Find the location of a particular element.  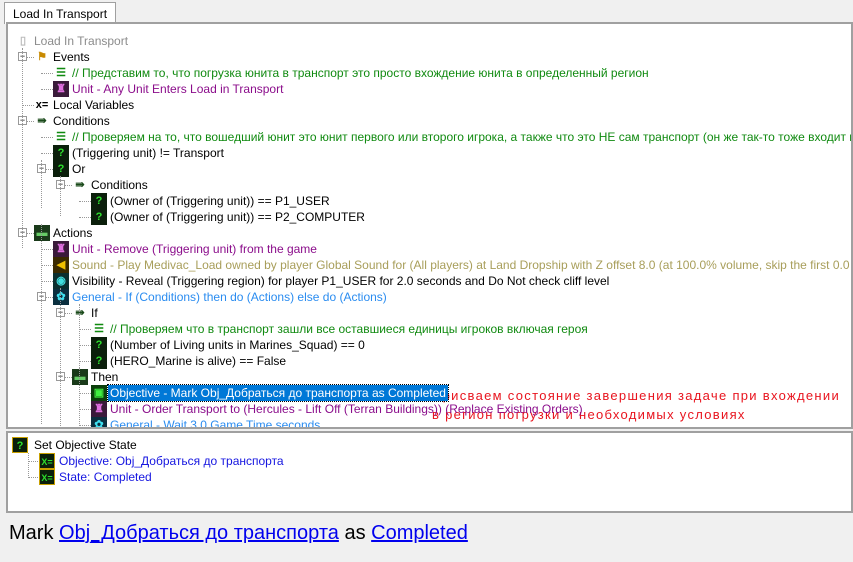

tree-node: ? (HERO_Marine is alive) == False is located at coordinates (429, 361).